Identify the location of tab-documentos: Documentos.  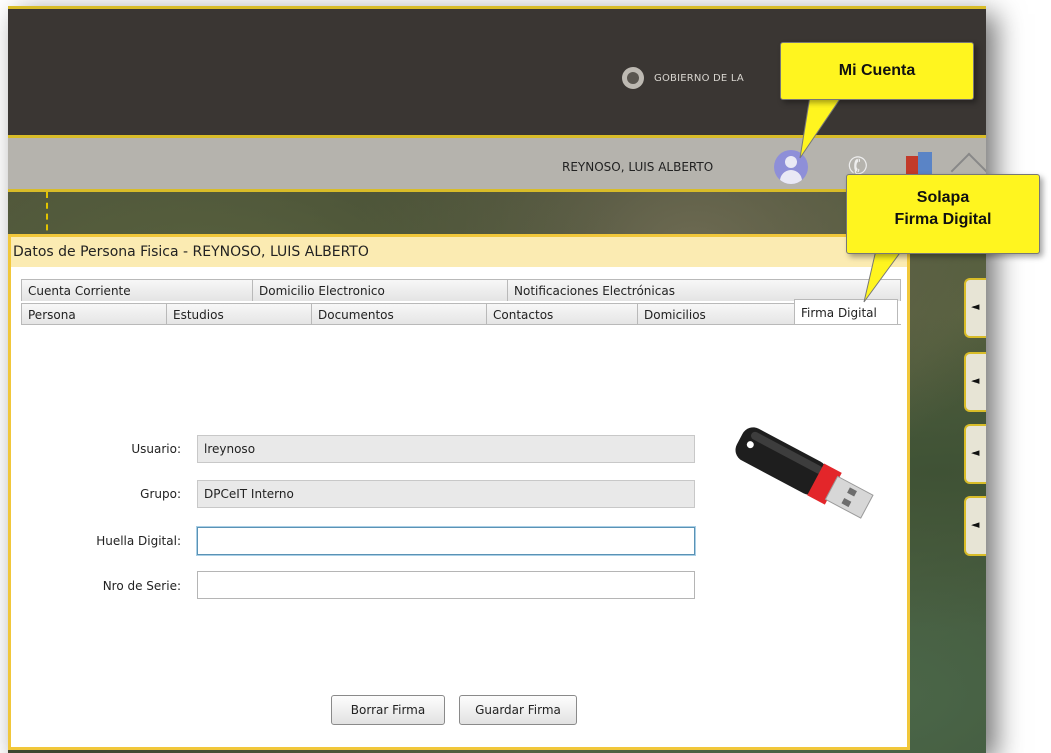
(399, 314).